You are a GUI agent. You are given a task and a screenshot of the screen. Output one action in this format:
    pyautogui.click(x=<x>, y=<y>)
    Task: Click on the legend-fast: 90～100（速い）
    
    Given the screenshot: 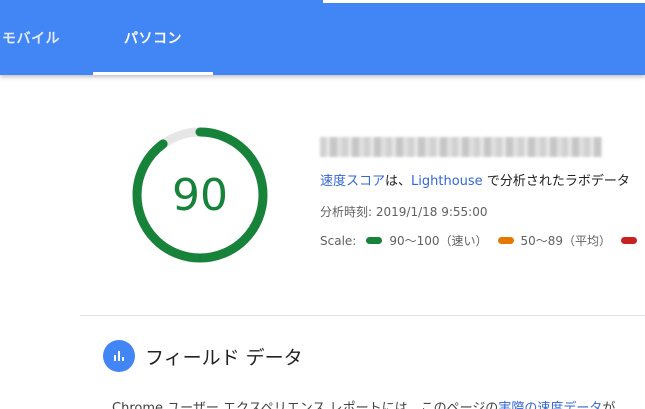 What is the action you would take?
    pyautogui.click(x=427, y=240)
    